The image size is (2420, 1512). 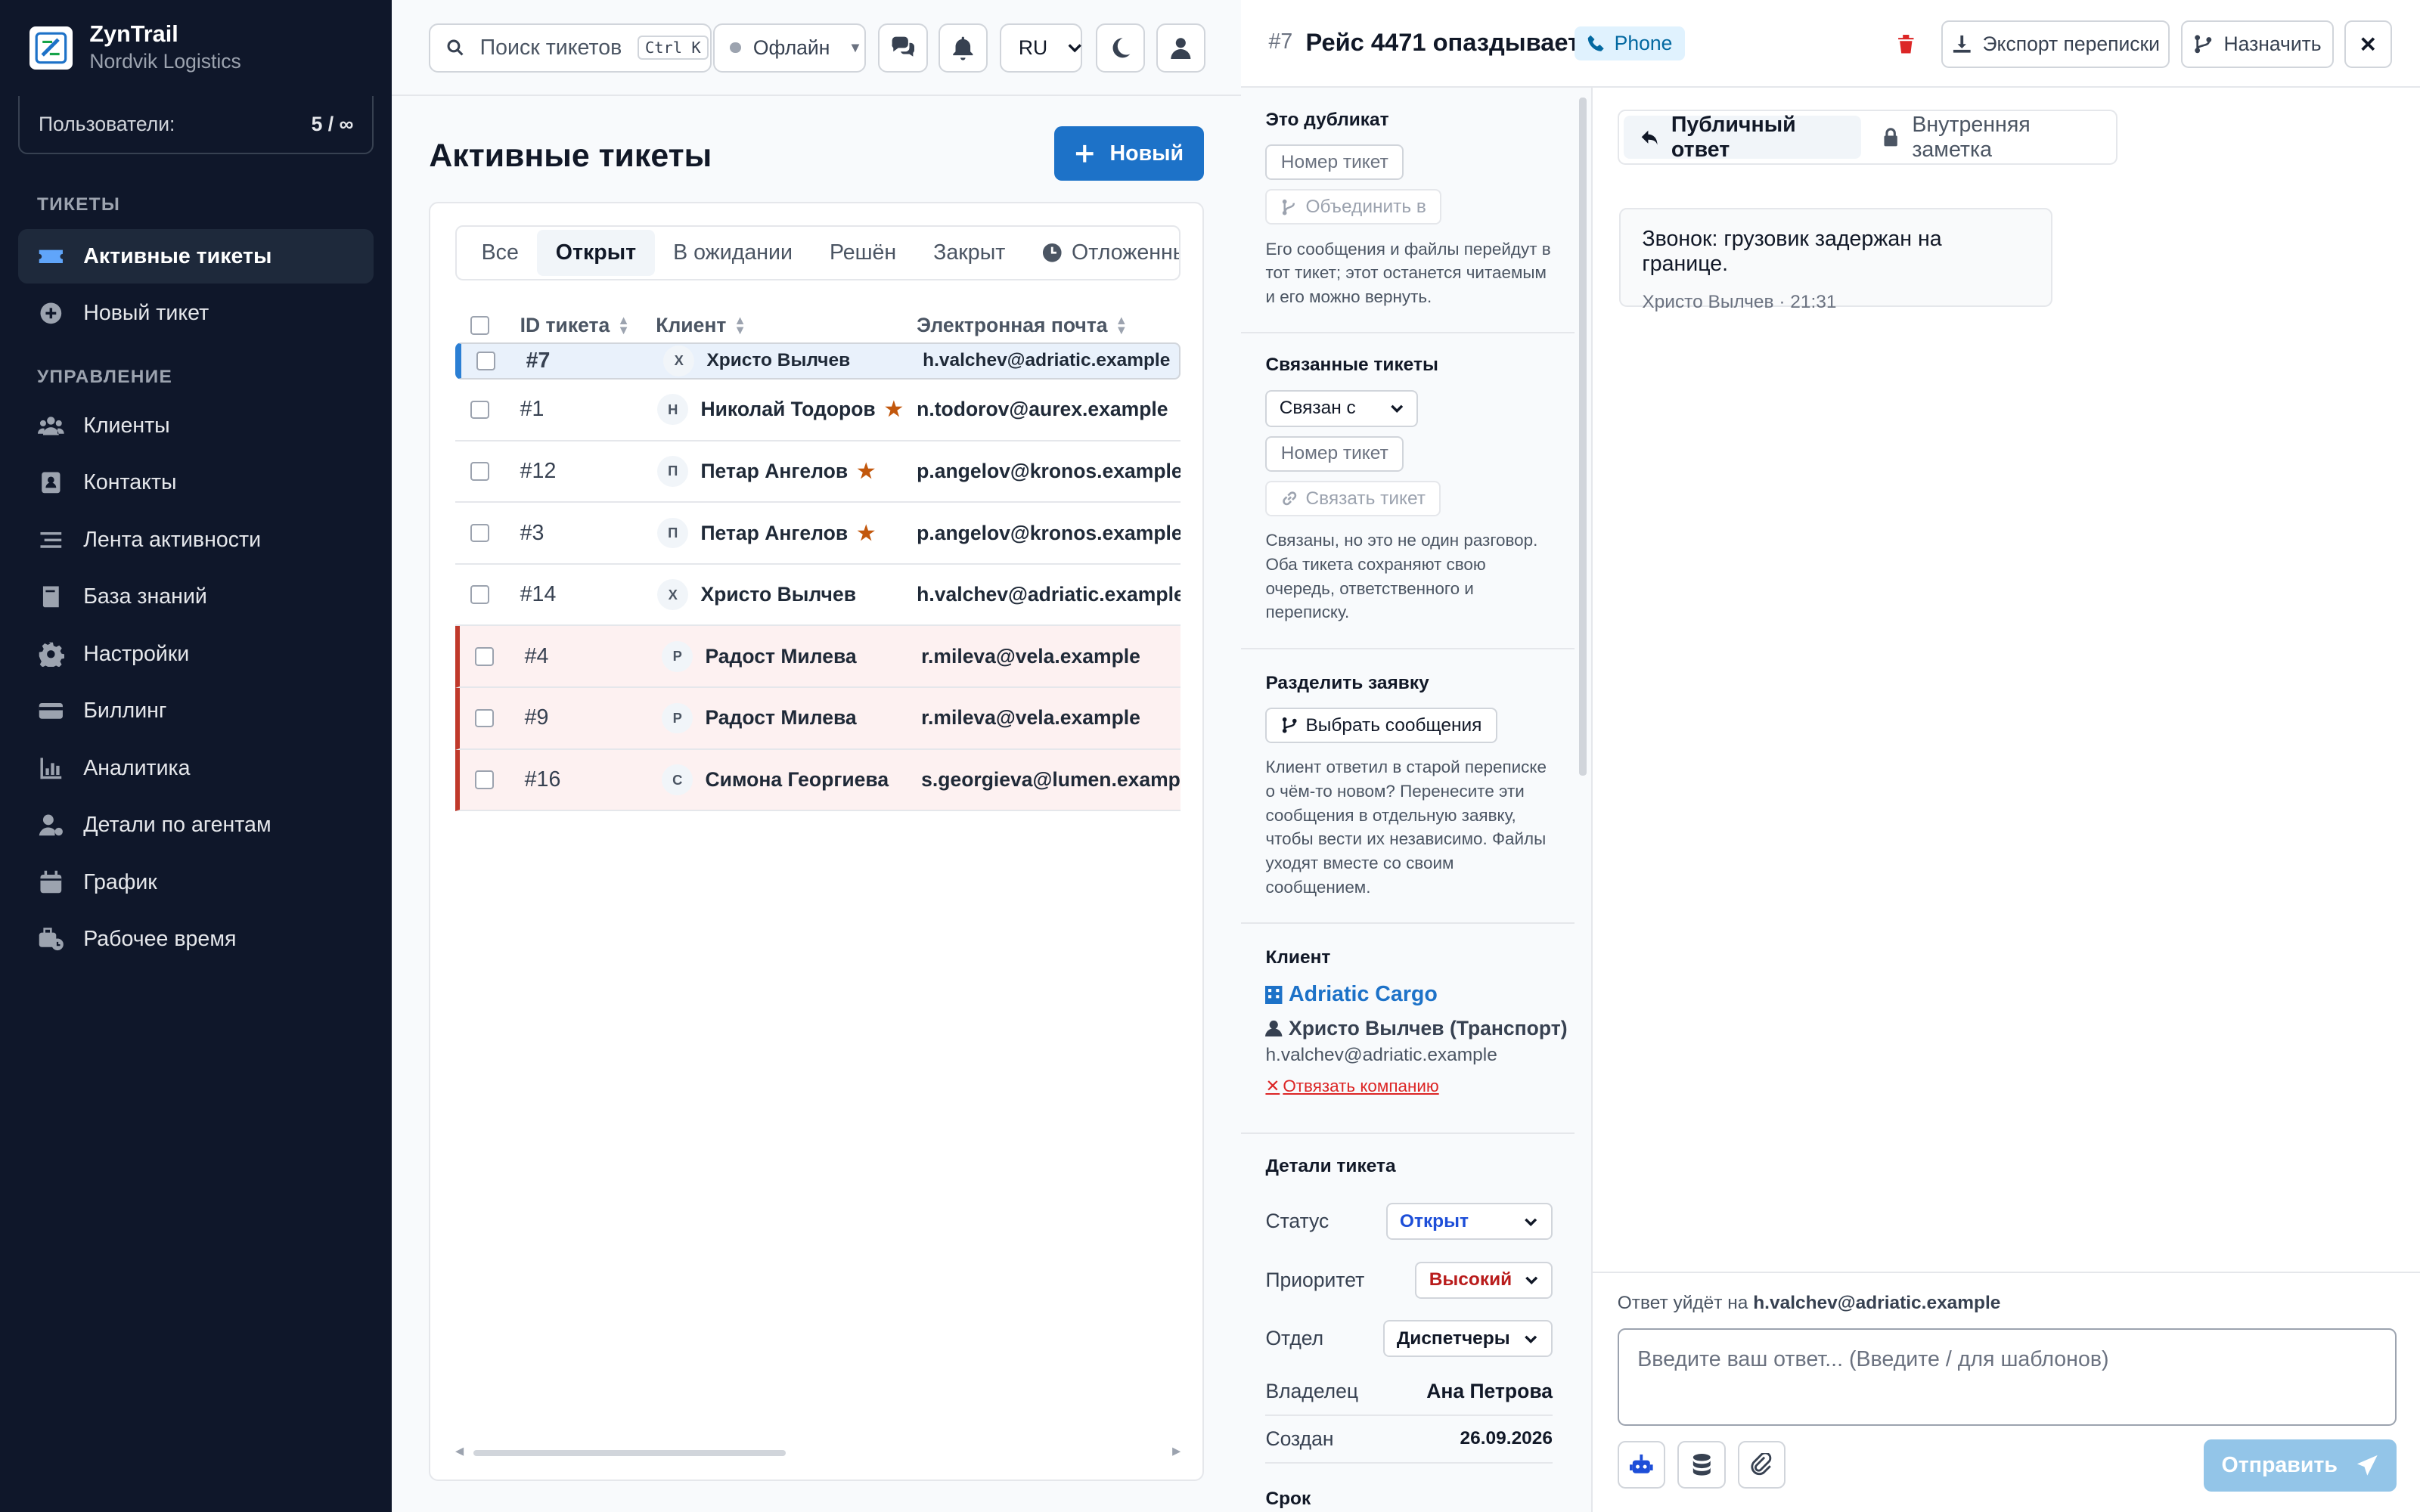 What do you see at coordinates (1962, 44) in the screenshot?
I see `download-icon` at bounding box center [1962, 44].